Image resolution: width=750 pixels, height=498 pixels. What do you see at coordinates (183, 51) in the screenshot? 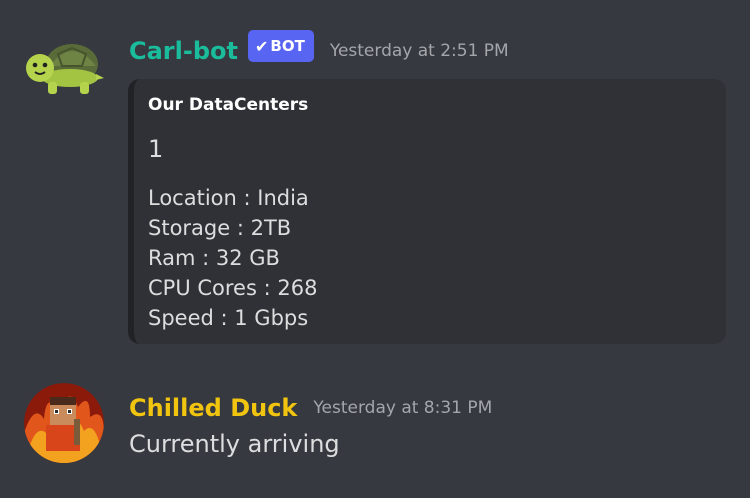
I see `username: Carl-bot` at bounding box center [183, 51].